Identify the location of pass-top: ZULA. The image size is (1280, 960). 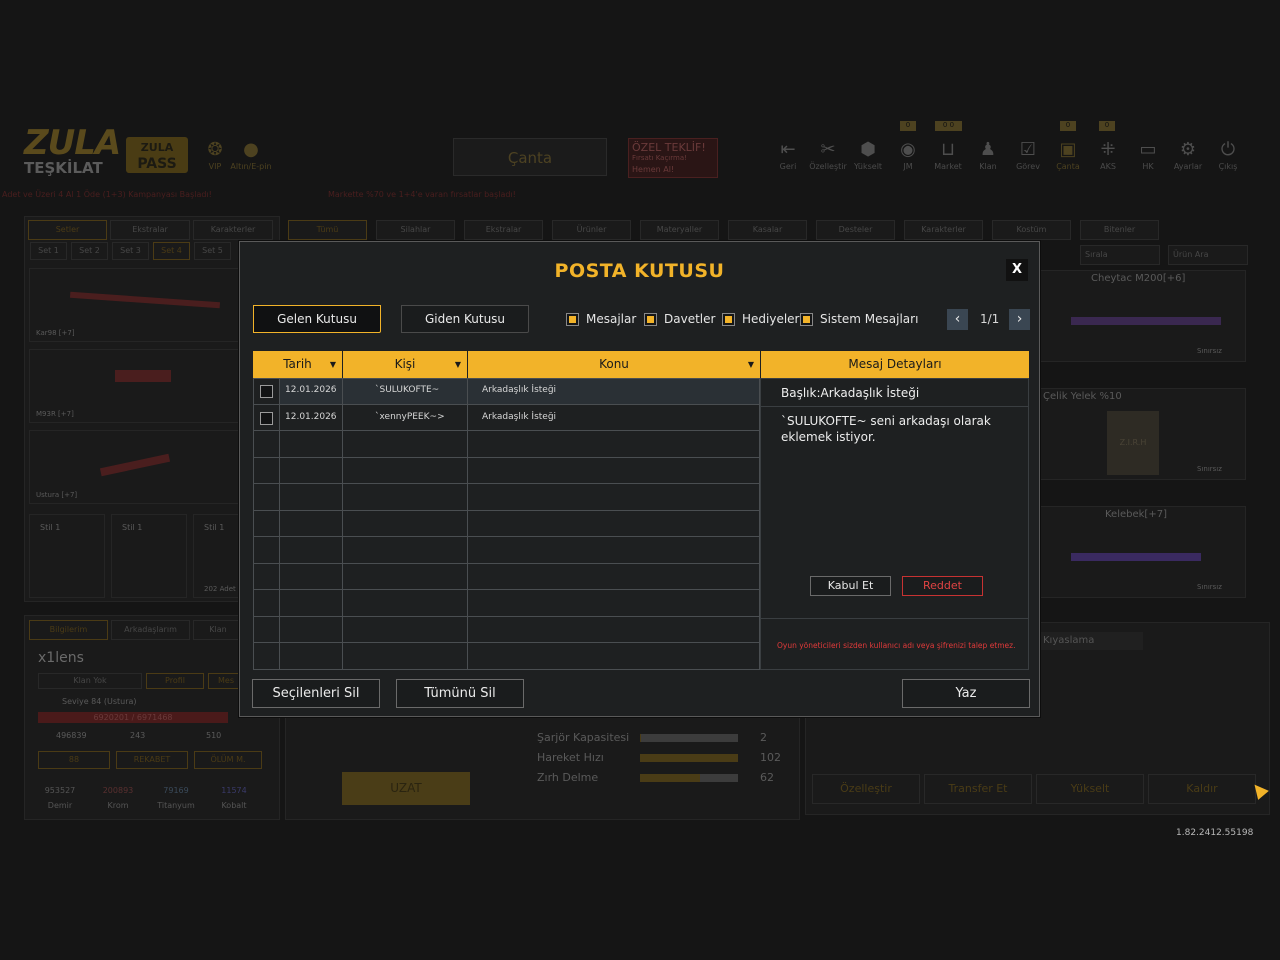
(157, 147).